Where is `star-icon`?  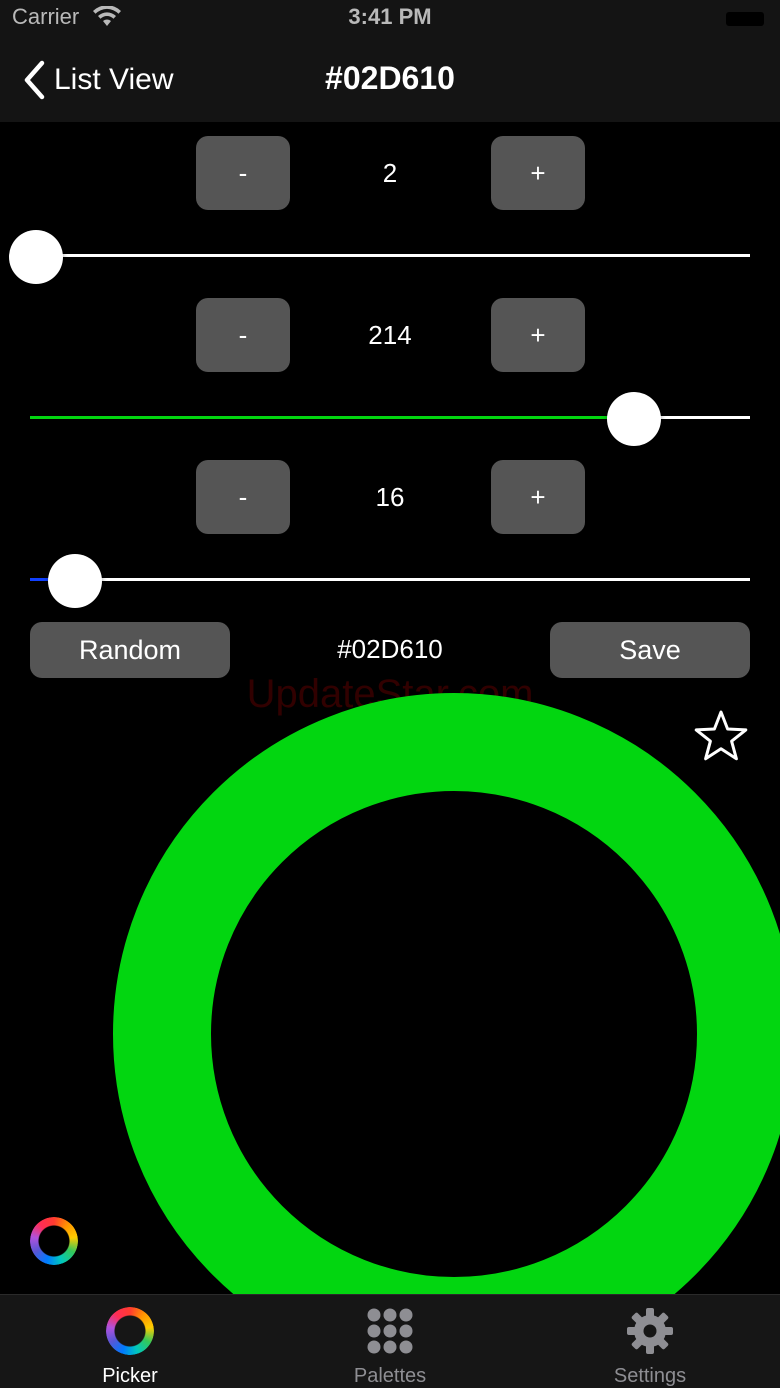 star-icon is located at coordinates (721, 737).